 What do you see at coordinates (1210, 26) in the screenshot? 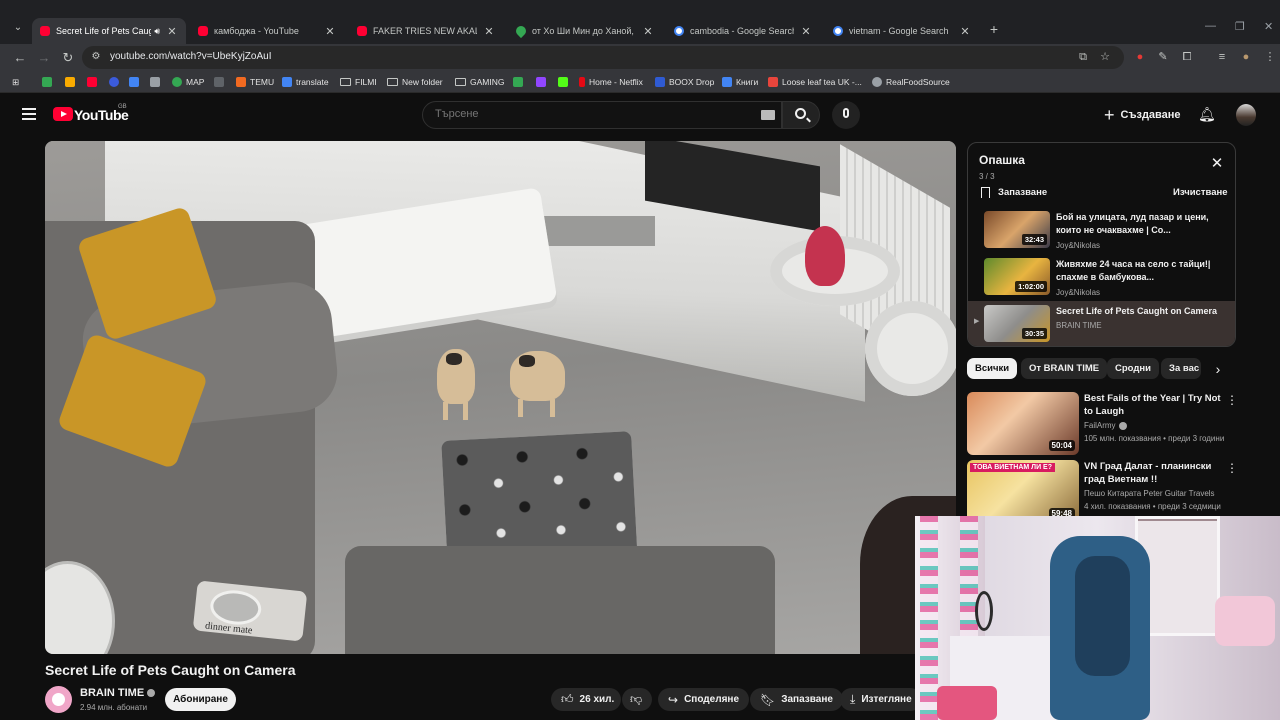
I see `minimize-icon: —` at bounding box center [1210, 26].